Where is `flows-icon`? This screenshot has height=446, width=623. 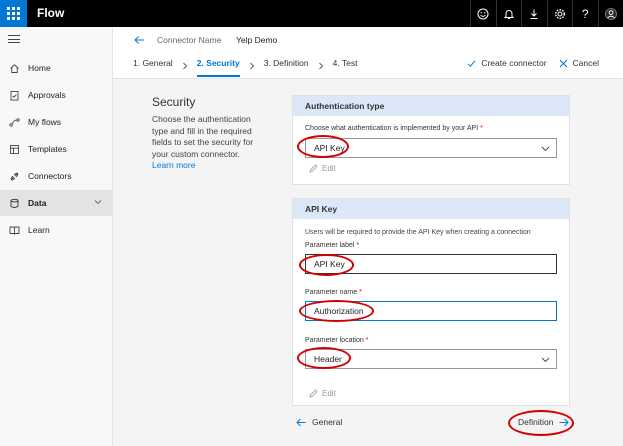
flows-icon is located at coordinates (14, 122).